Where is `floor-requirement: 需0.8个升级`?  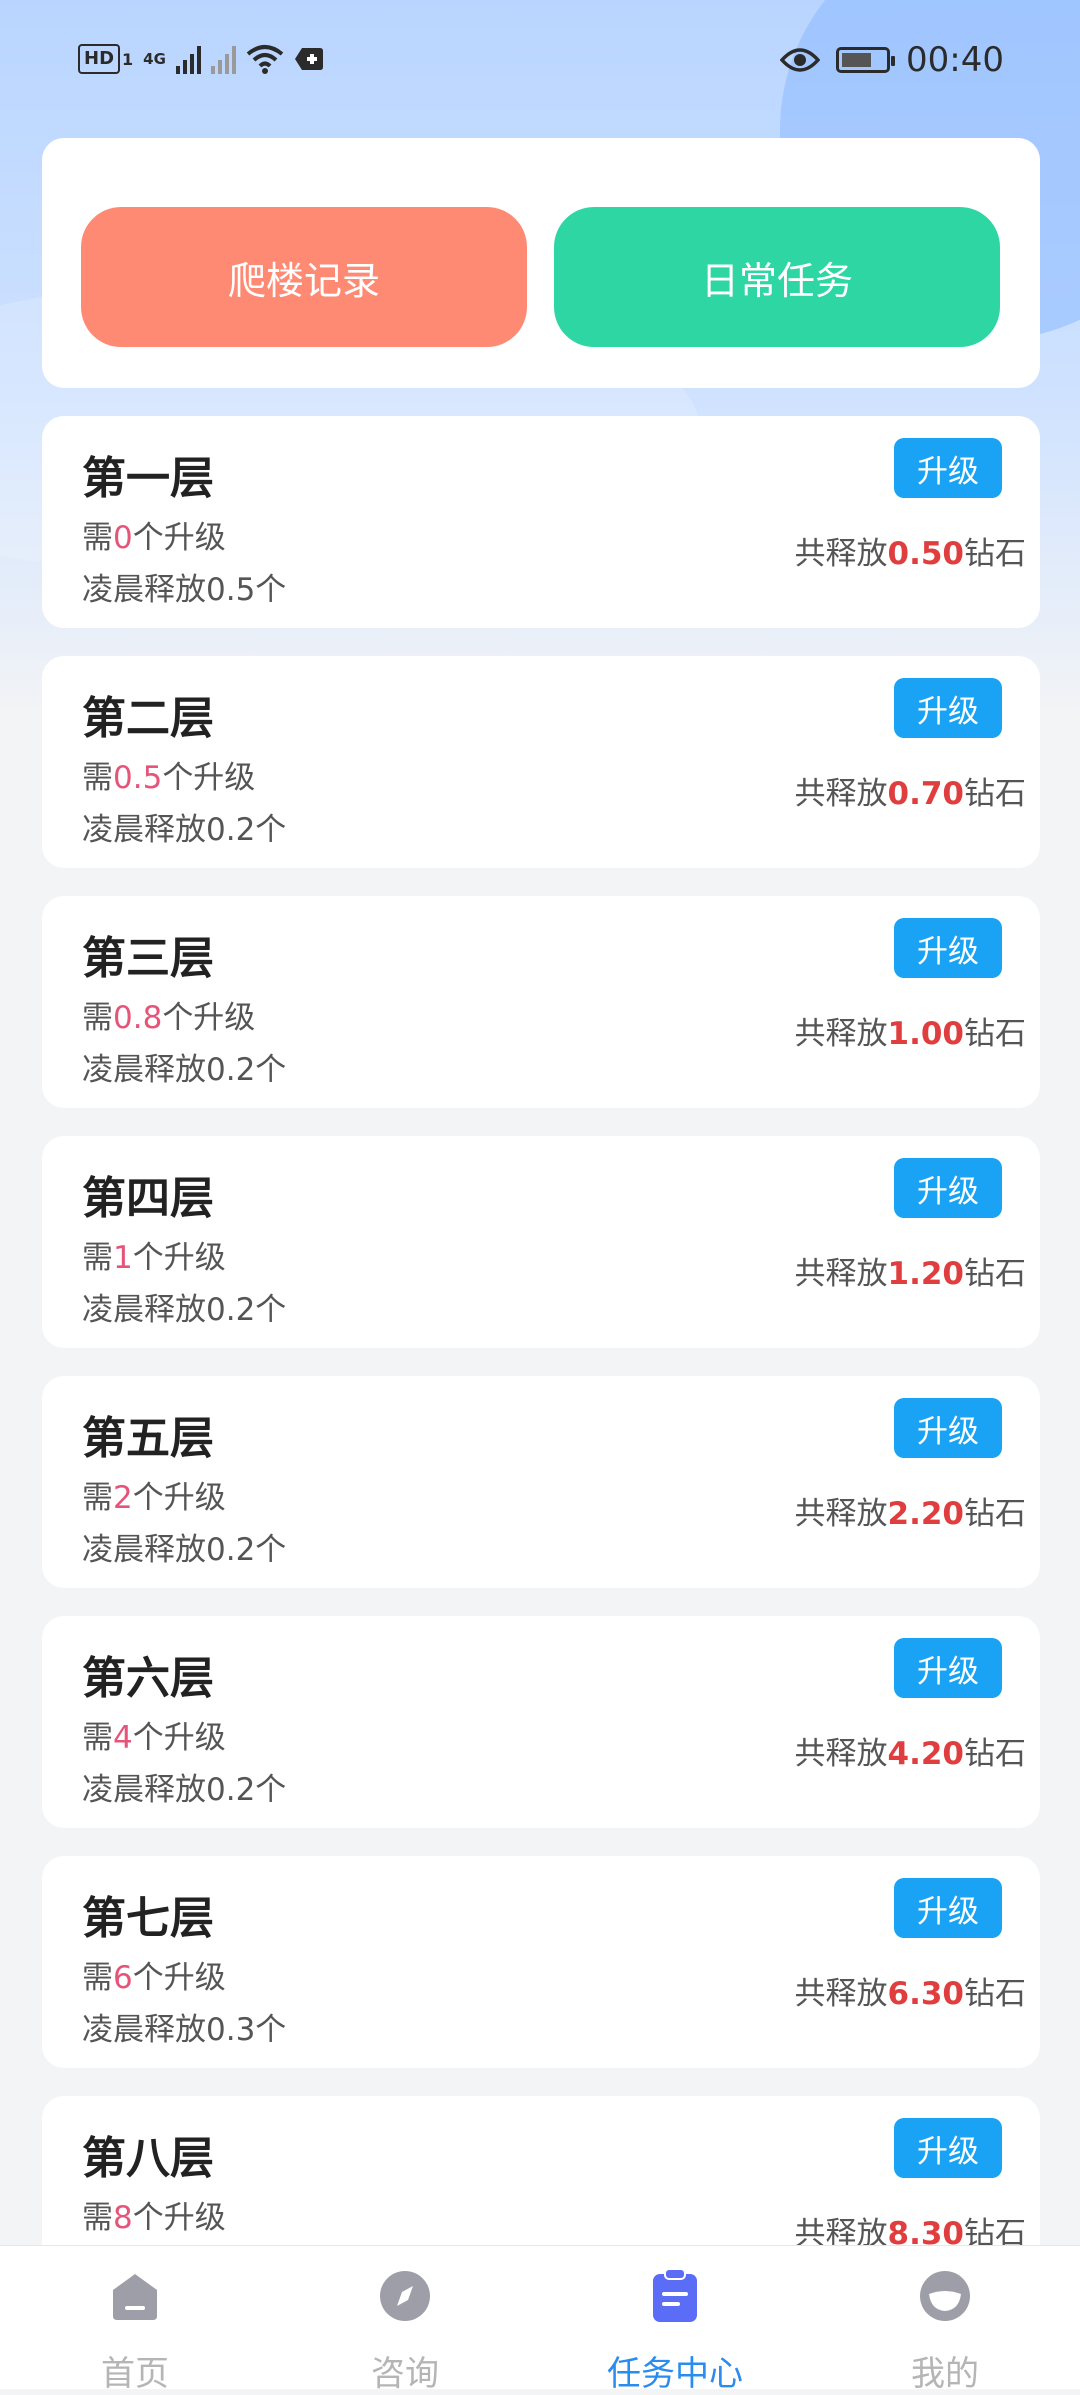
floor-requirement: 需0.8个升级 is located at coordinates (168, 1014).